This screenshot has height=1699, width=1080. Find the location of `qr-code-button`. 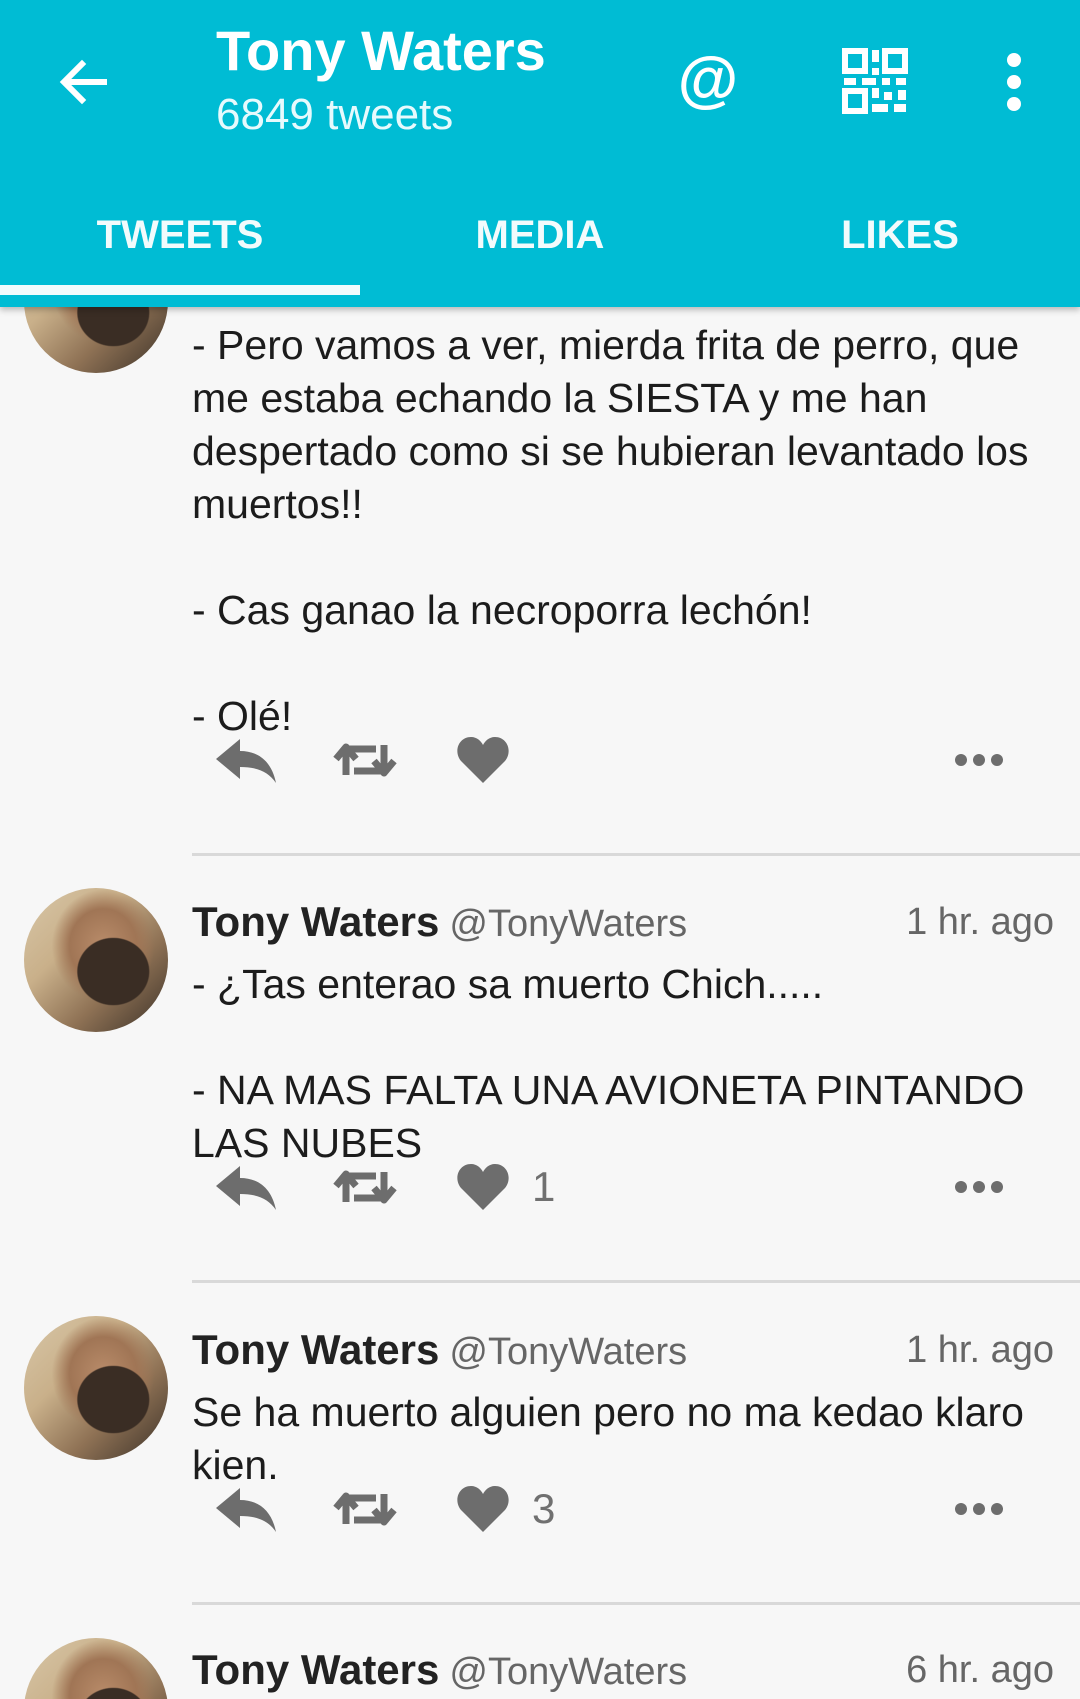

qr-code-button is located at coordinates (875, 81).